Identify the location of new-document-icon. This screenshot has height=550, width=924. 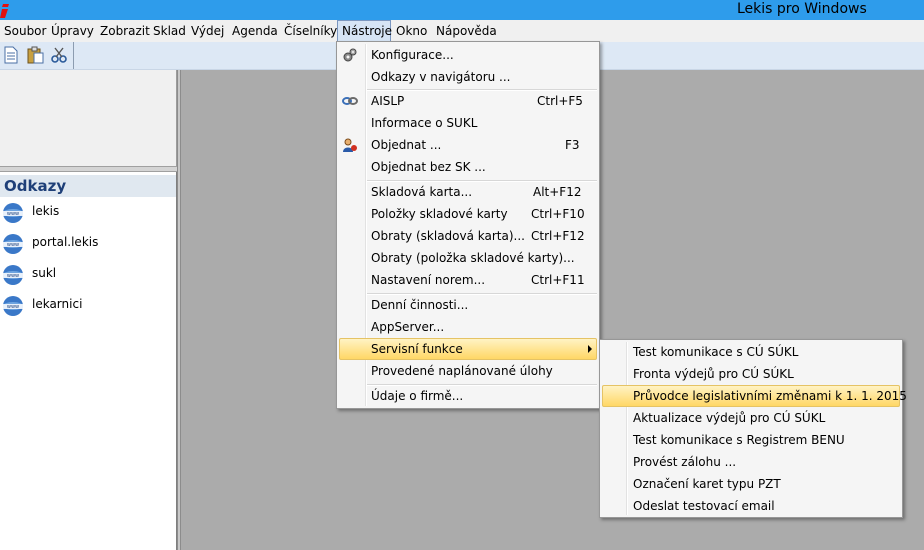
(11, 55).